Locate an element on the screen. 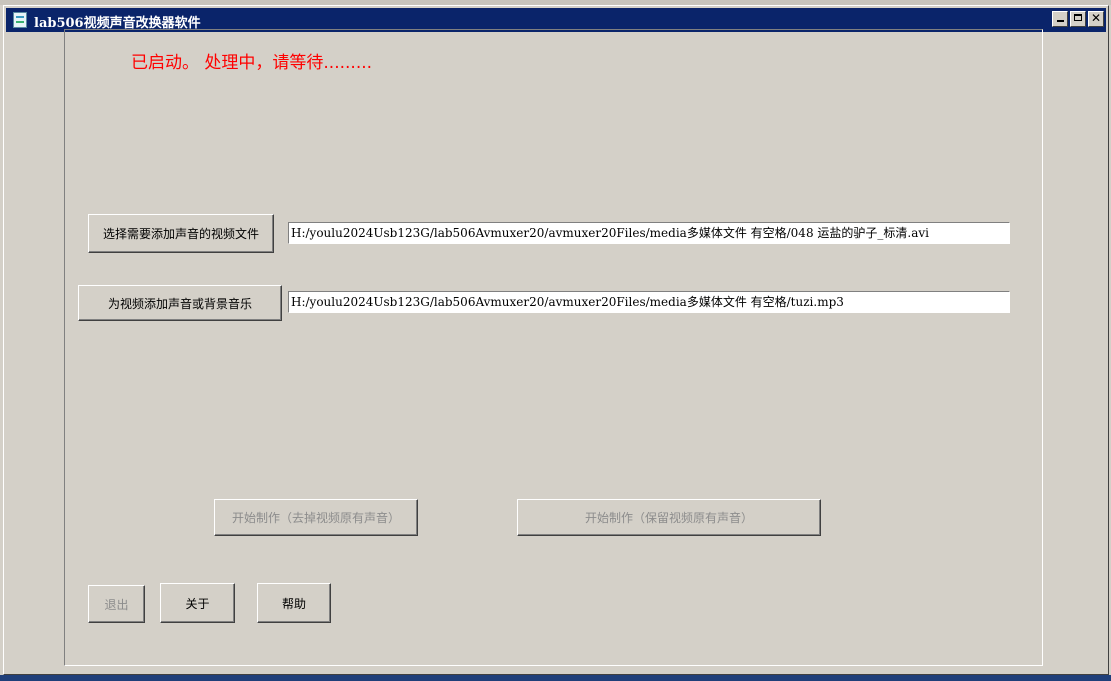 The width and height of the screenshot is (1111, 681). maximize-button is located at coordinates (1078, 19).